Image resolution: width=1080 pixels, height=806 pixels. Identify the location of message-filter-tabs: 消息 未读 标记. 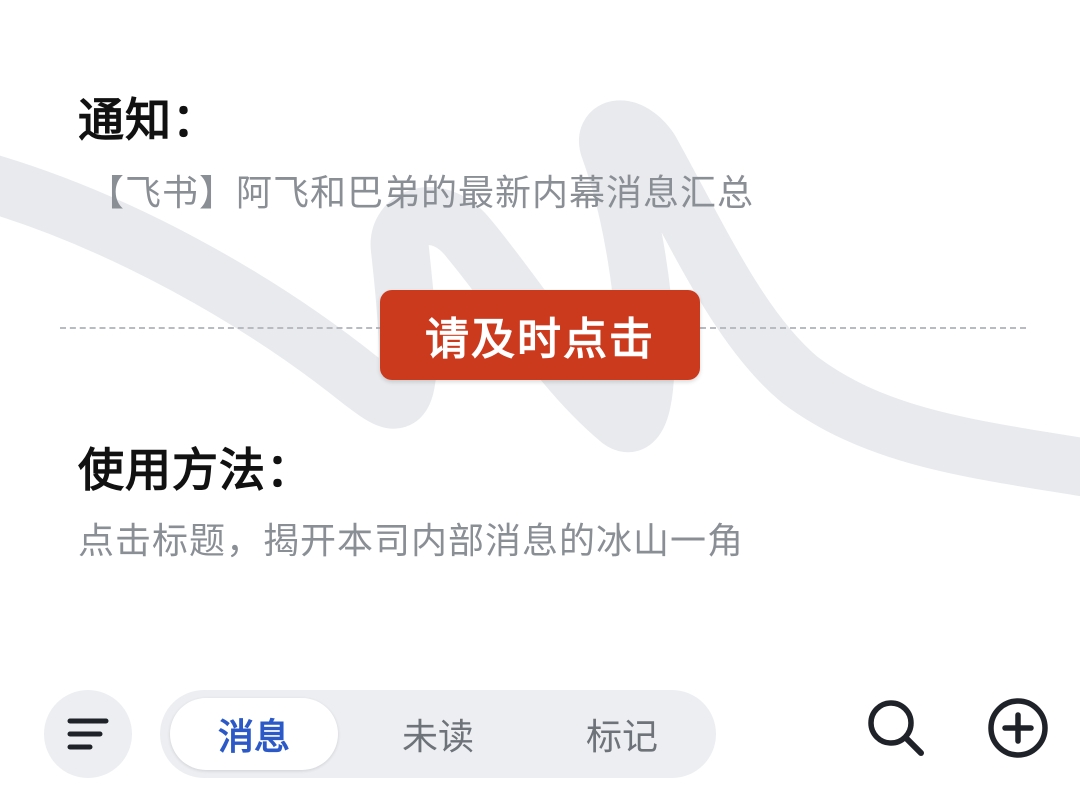
(438, 734).